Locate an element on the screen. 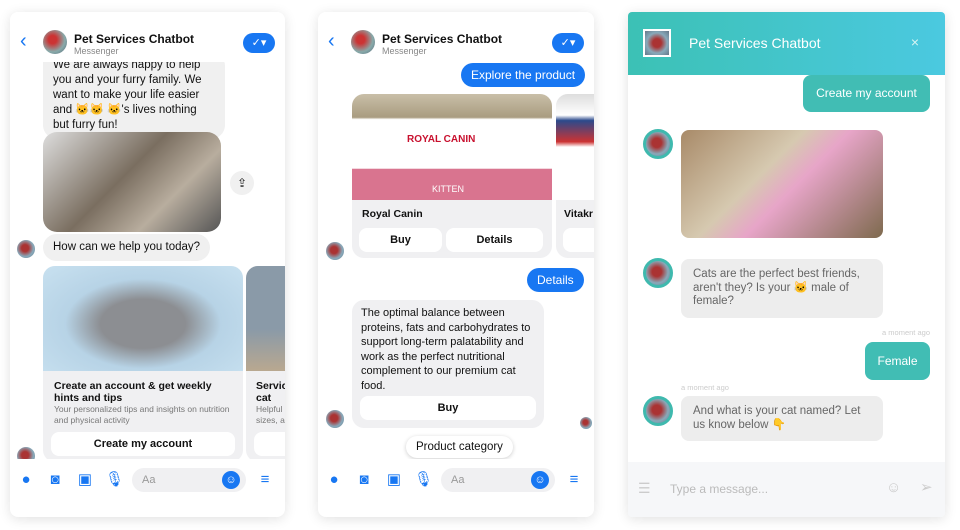  product-category-quick-reply: Product category is located at coordinates (459, 447).